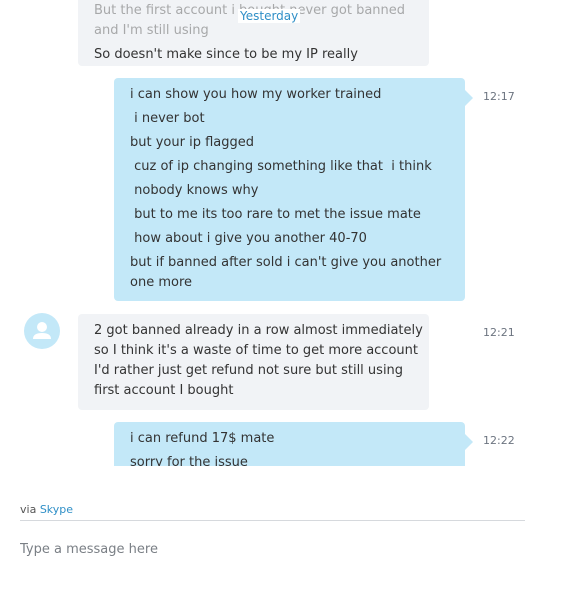 This screenshot has width=563, height=593. Describe the element at coordinates (164, 390) in the screenshot. I see `message-line: first account I bought` at that location.